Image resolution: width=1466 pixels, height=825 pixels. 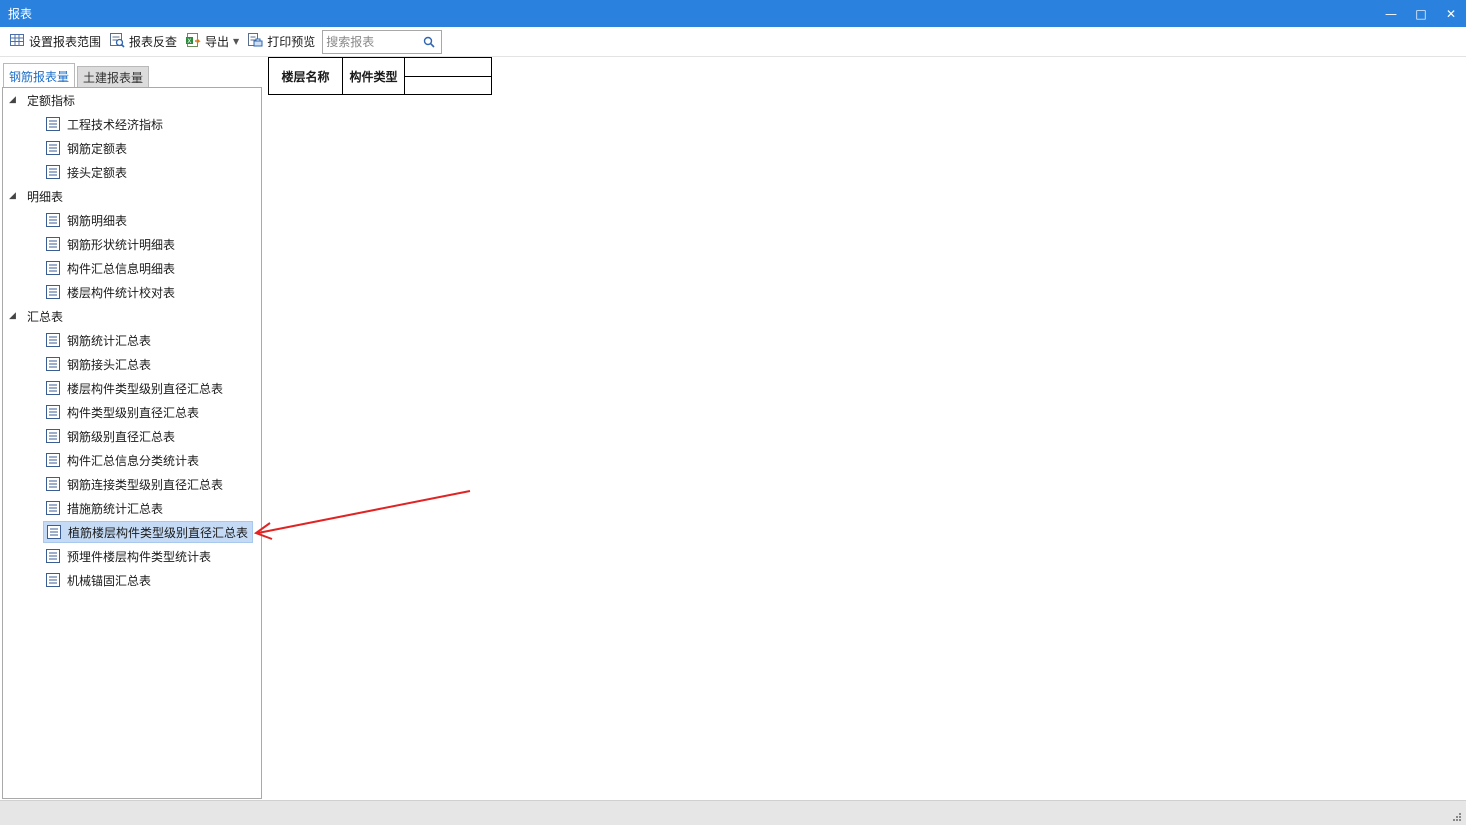 I want to click on export-dropdown: X 导出 ▼, so click(x=212, y=42).